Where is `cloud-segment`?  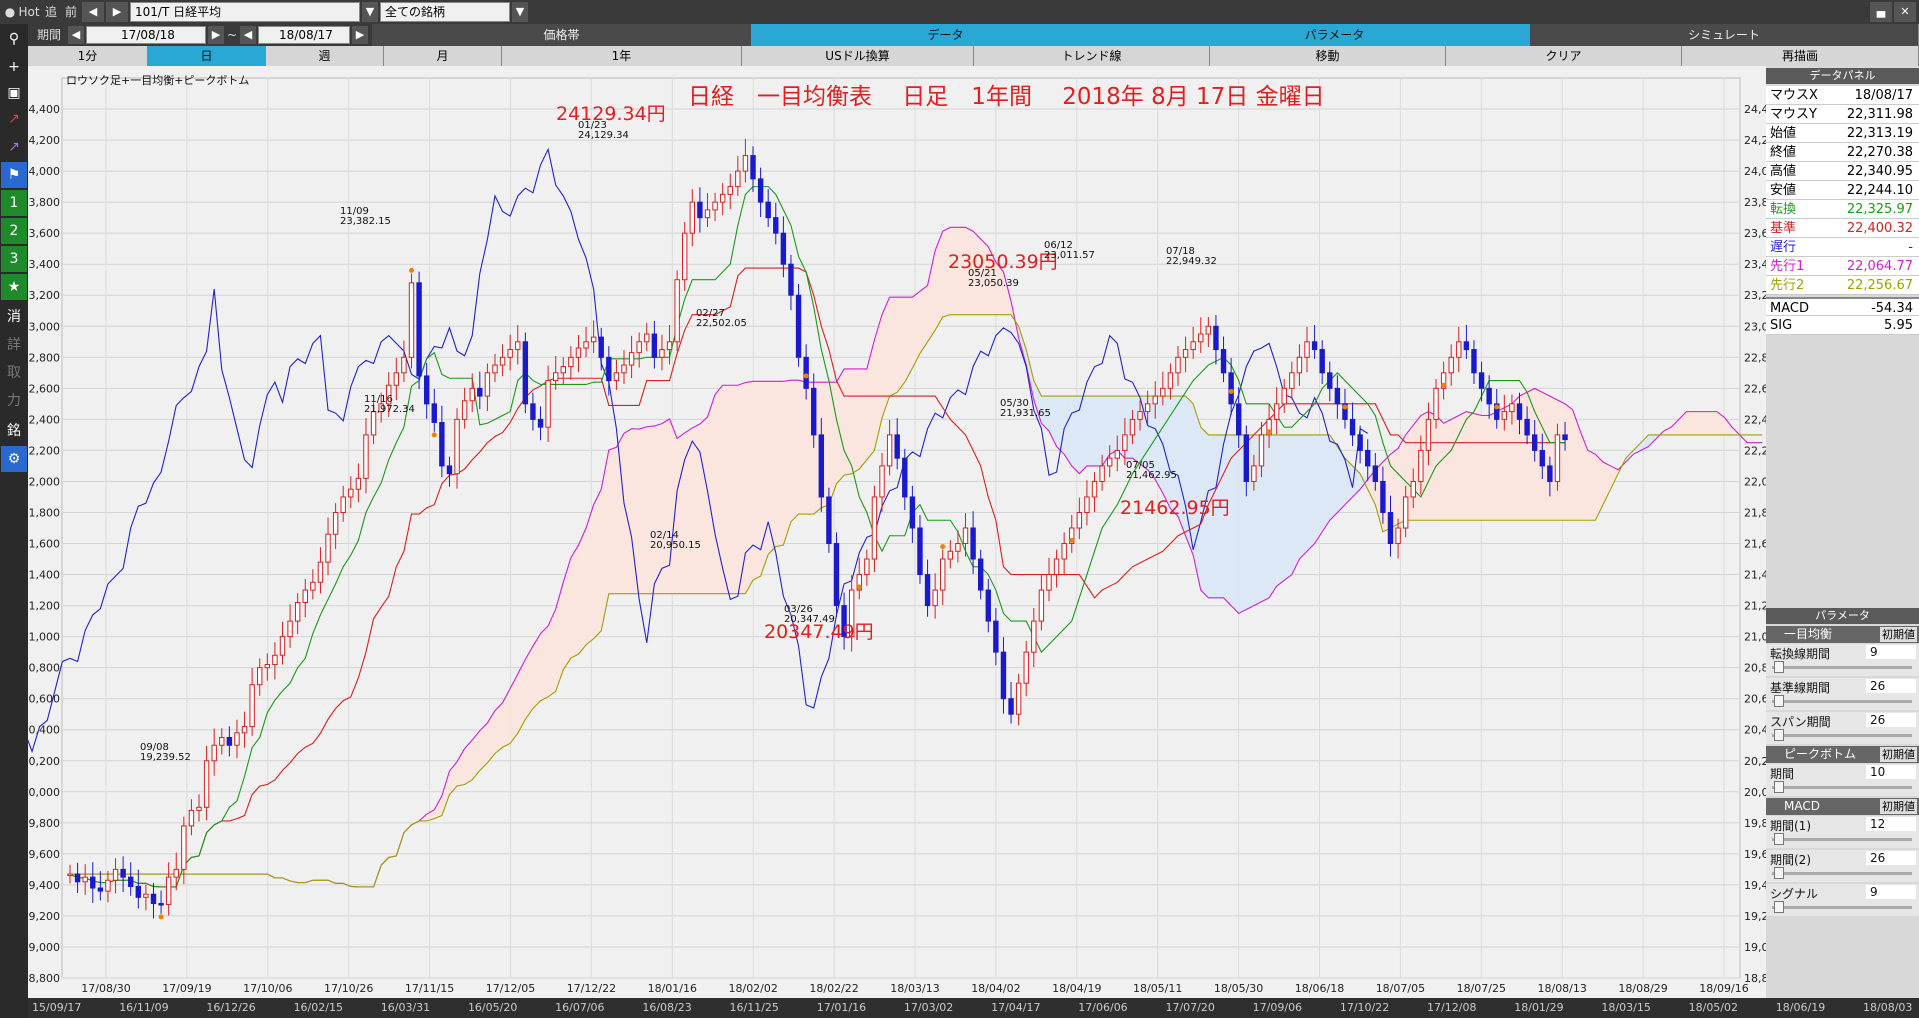 cloud-segment is located at coordinates (1477, 467).